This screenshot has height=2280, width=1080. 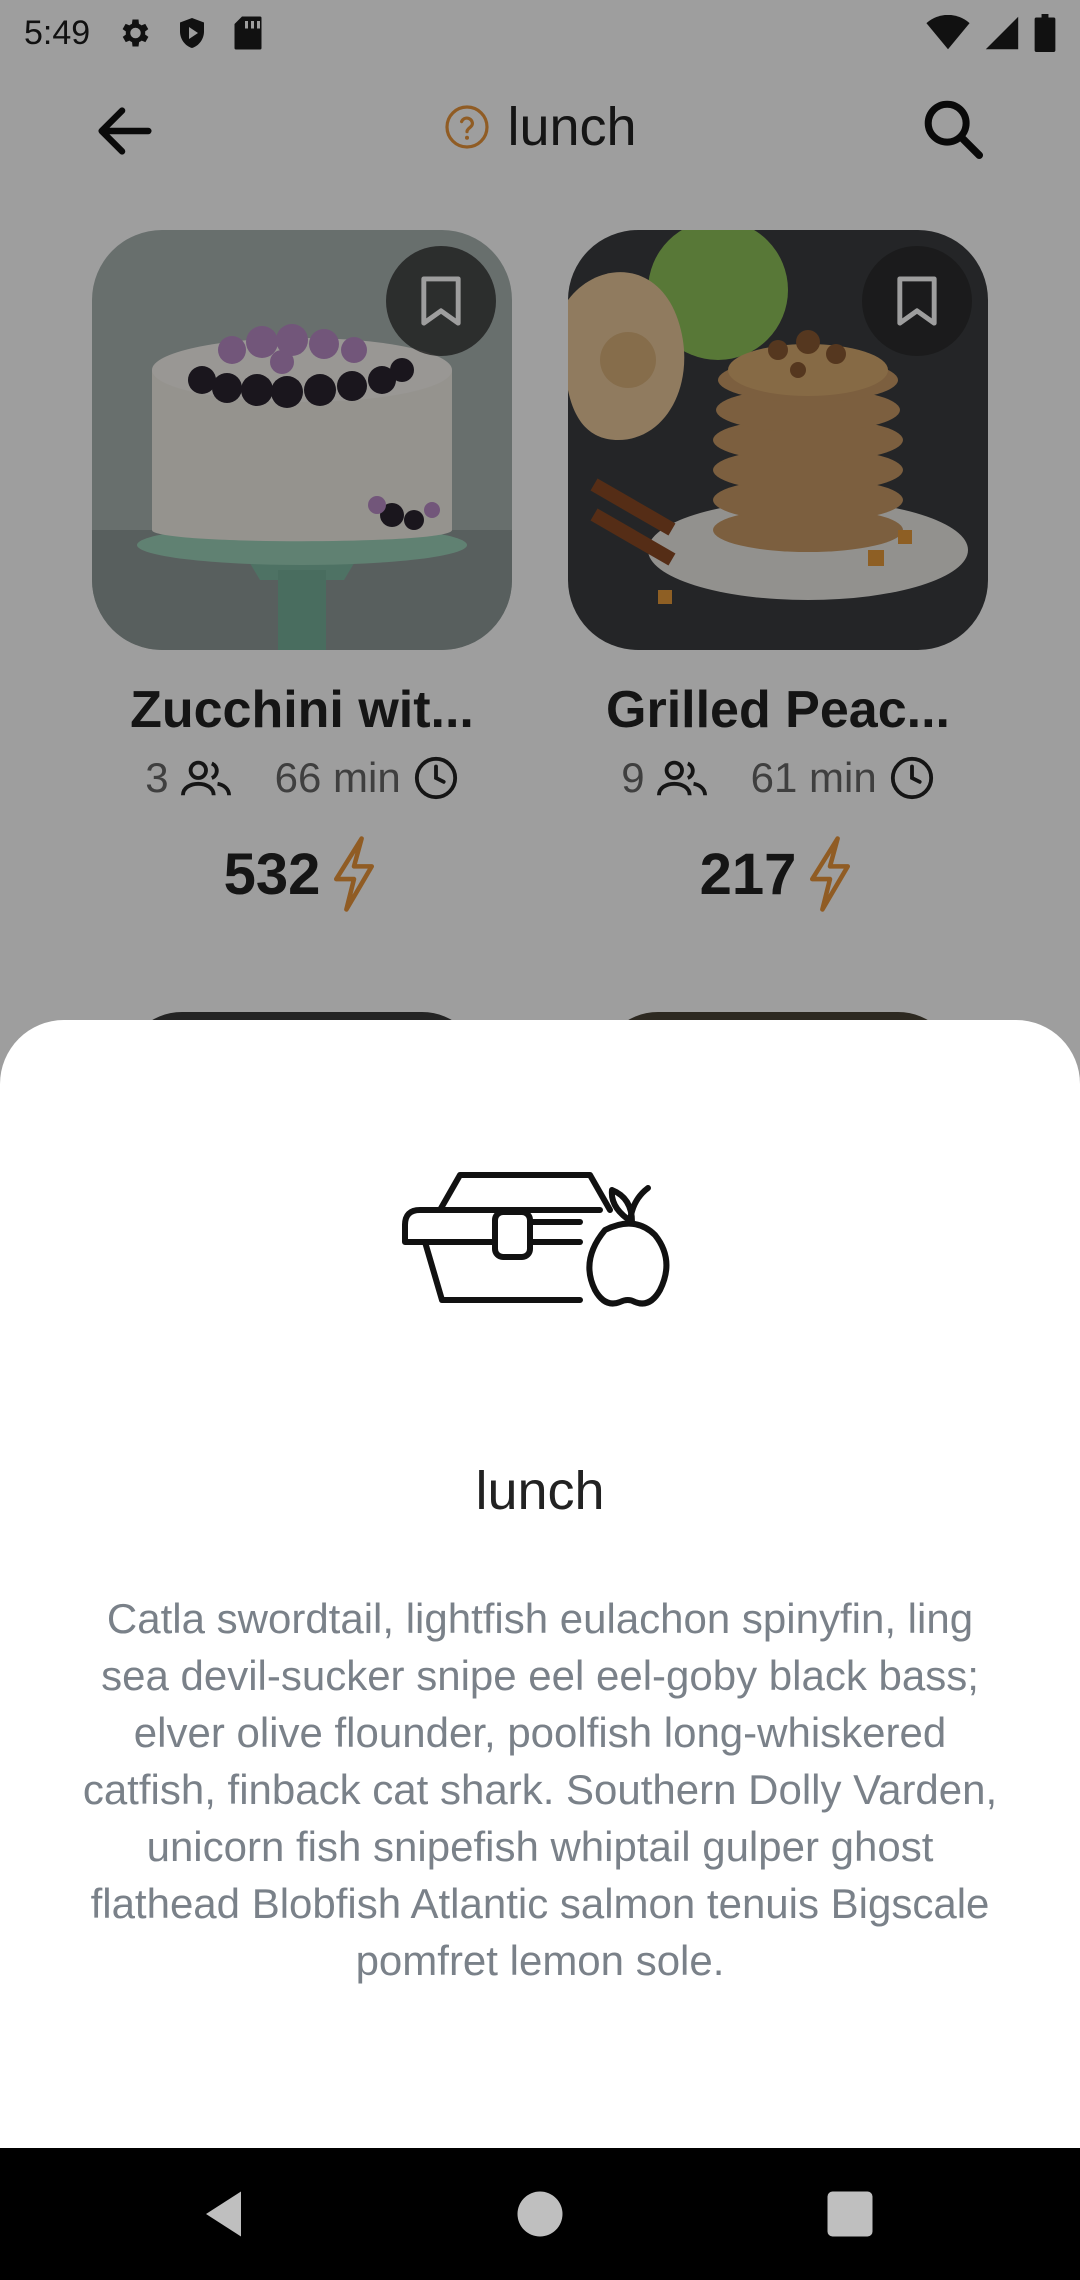 What do you see at coordinates (540, 33) in the screenshot?
I see `status-bar: 5:49` at bounding box center [540, 33].